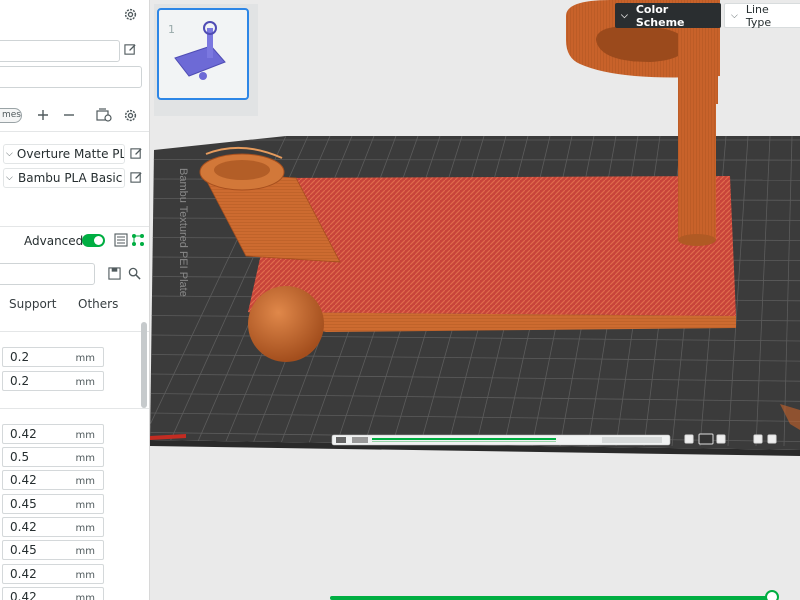 This screenshot has height=600, width=800. What do you see at coordinates (60, 51) in the screenshot?
I see `printer-preset-field` at bounding box center [60, 51].